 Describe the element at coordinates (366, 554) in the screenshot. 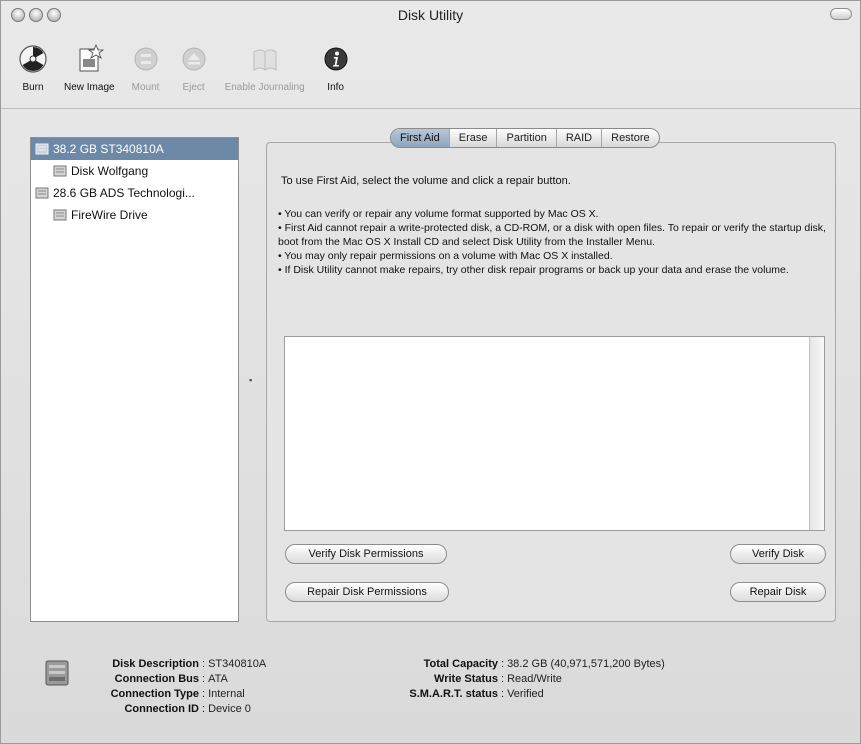

I see `verify-disk-permissions-button: Verify Disk Permissions` at that location.